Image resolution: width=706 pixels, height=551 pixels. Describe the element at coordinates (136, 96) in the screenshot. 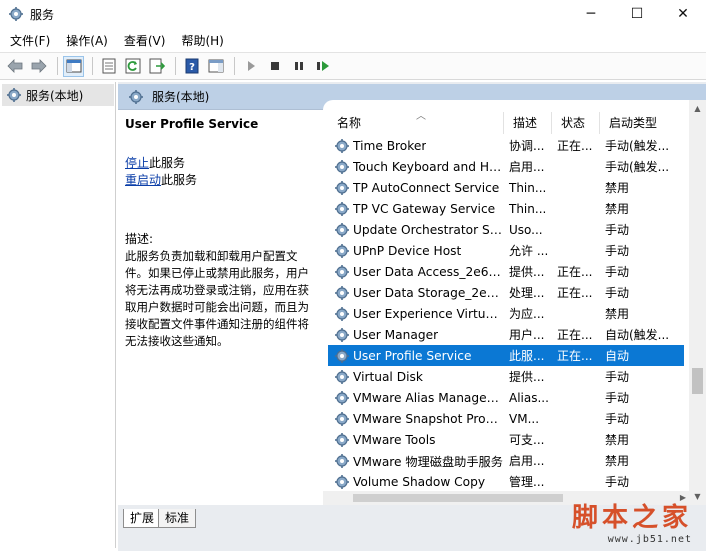

I see `services-gear-icon` at that location.